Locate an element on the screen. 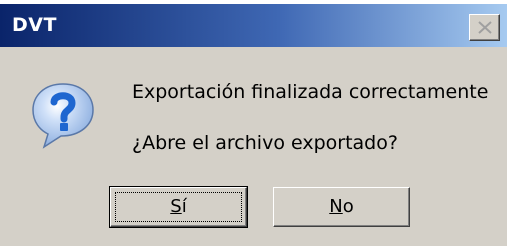 This screenshot has width=507, height=249. yes-button-label: Sí is located at coordinates (178, 206).